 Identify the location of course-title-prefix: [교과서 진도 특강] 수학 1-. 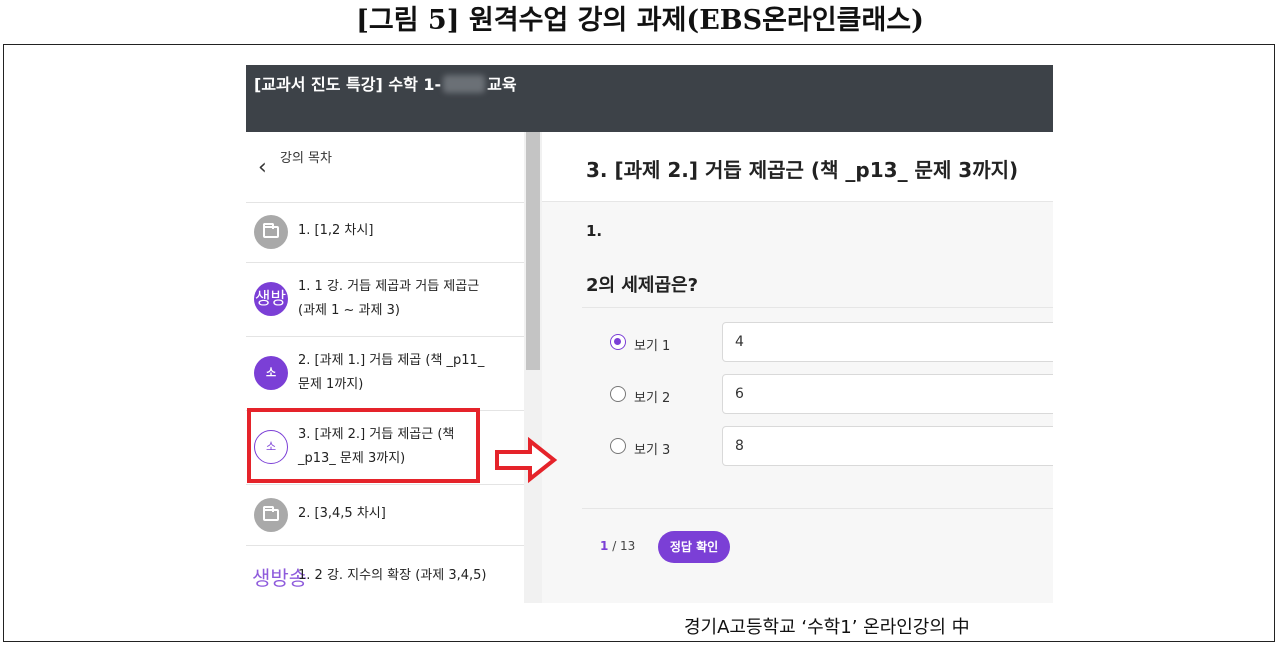
(348, 84).